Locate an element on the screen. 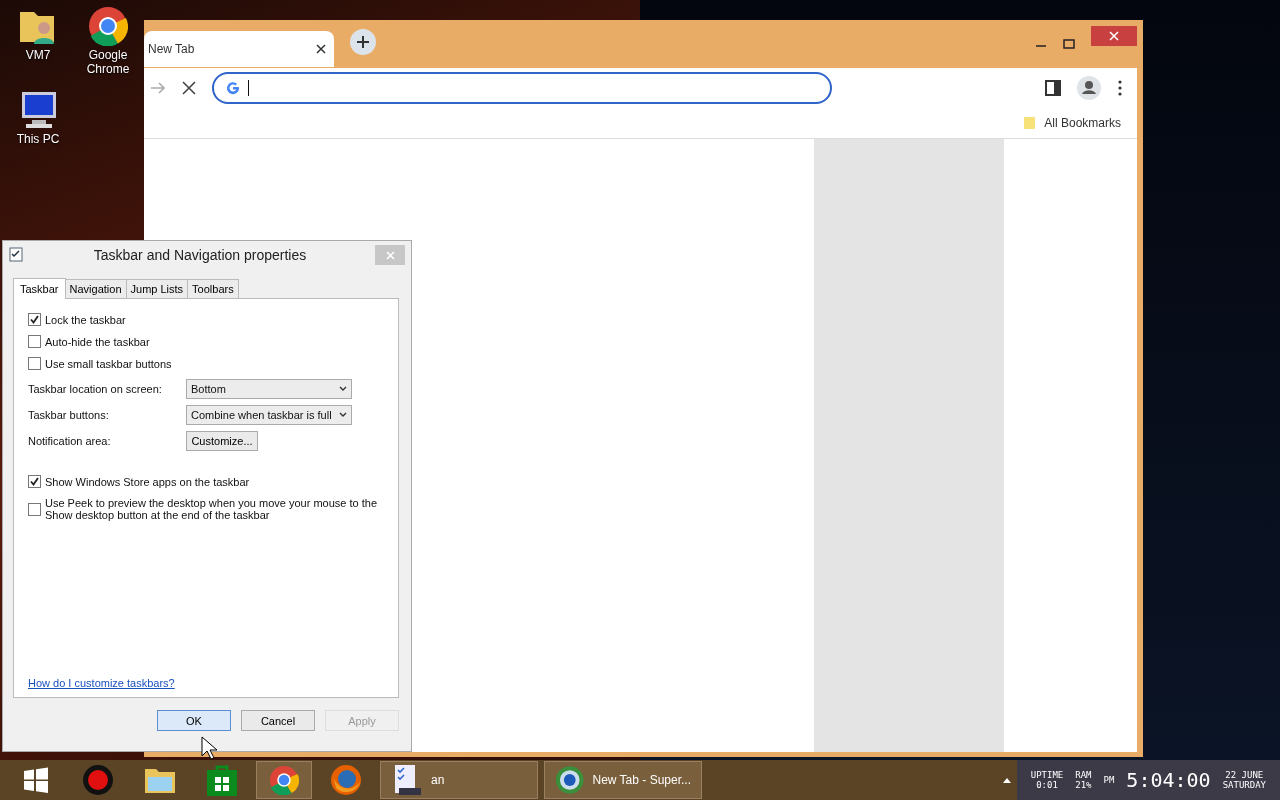 The width and height of the screenshot is (1280, 800). checkbox-label: Show Windows Store apps on the taskbar is located at coordinates (147, 481).